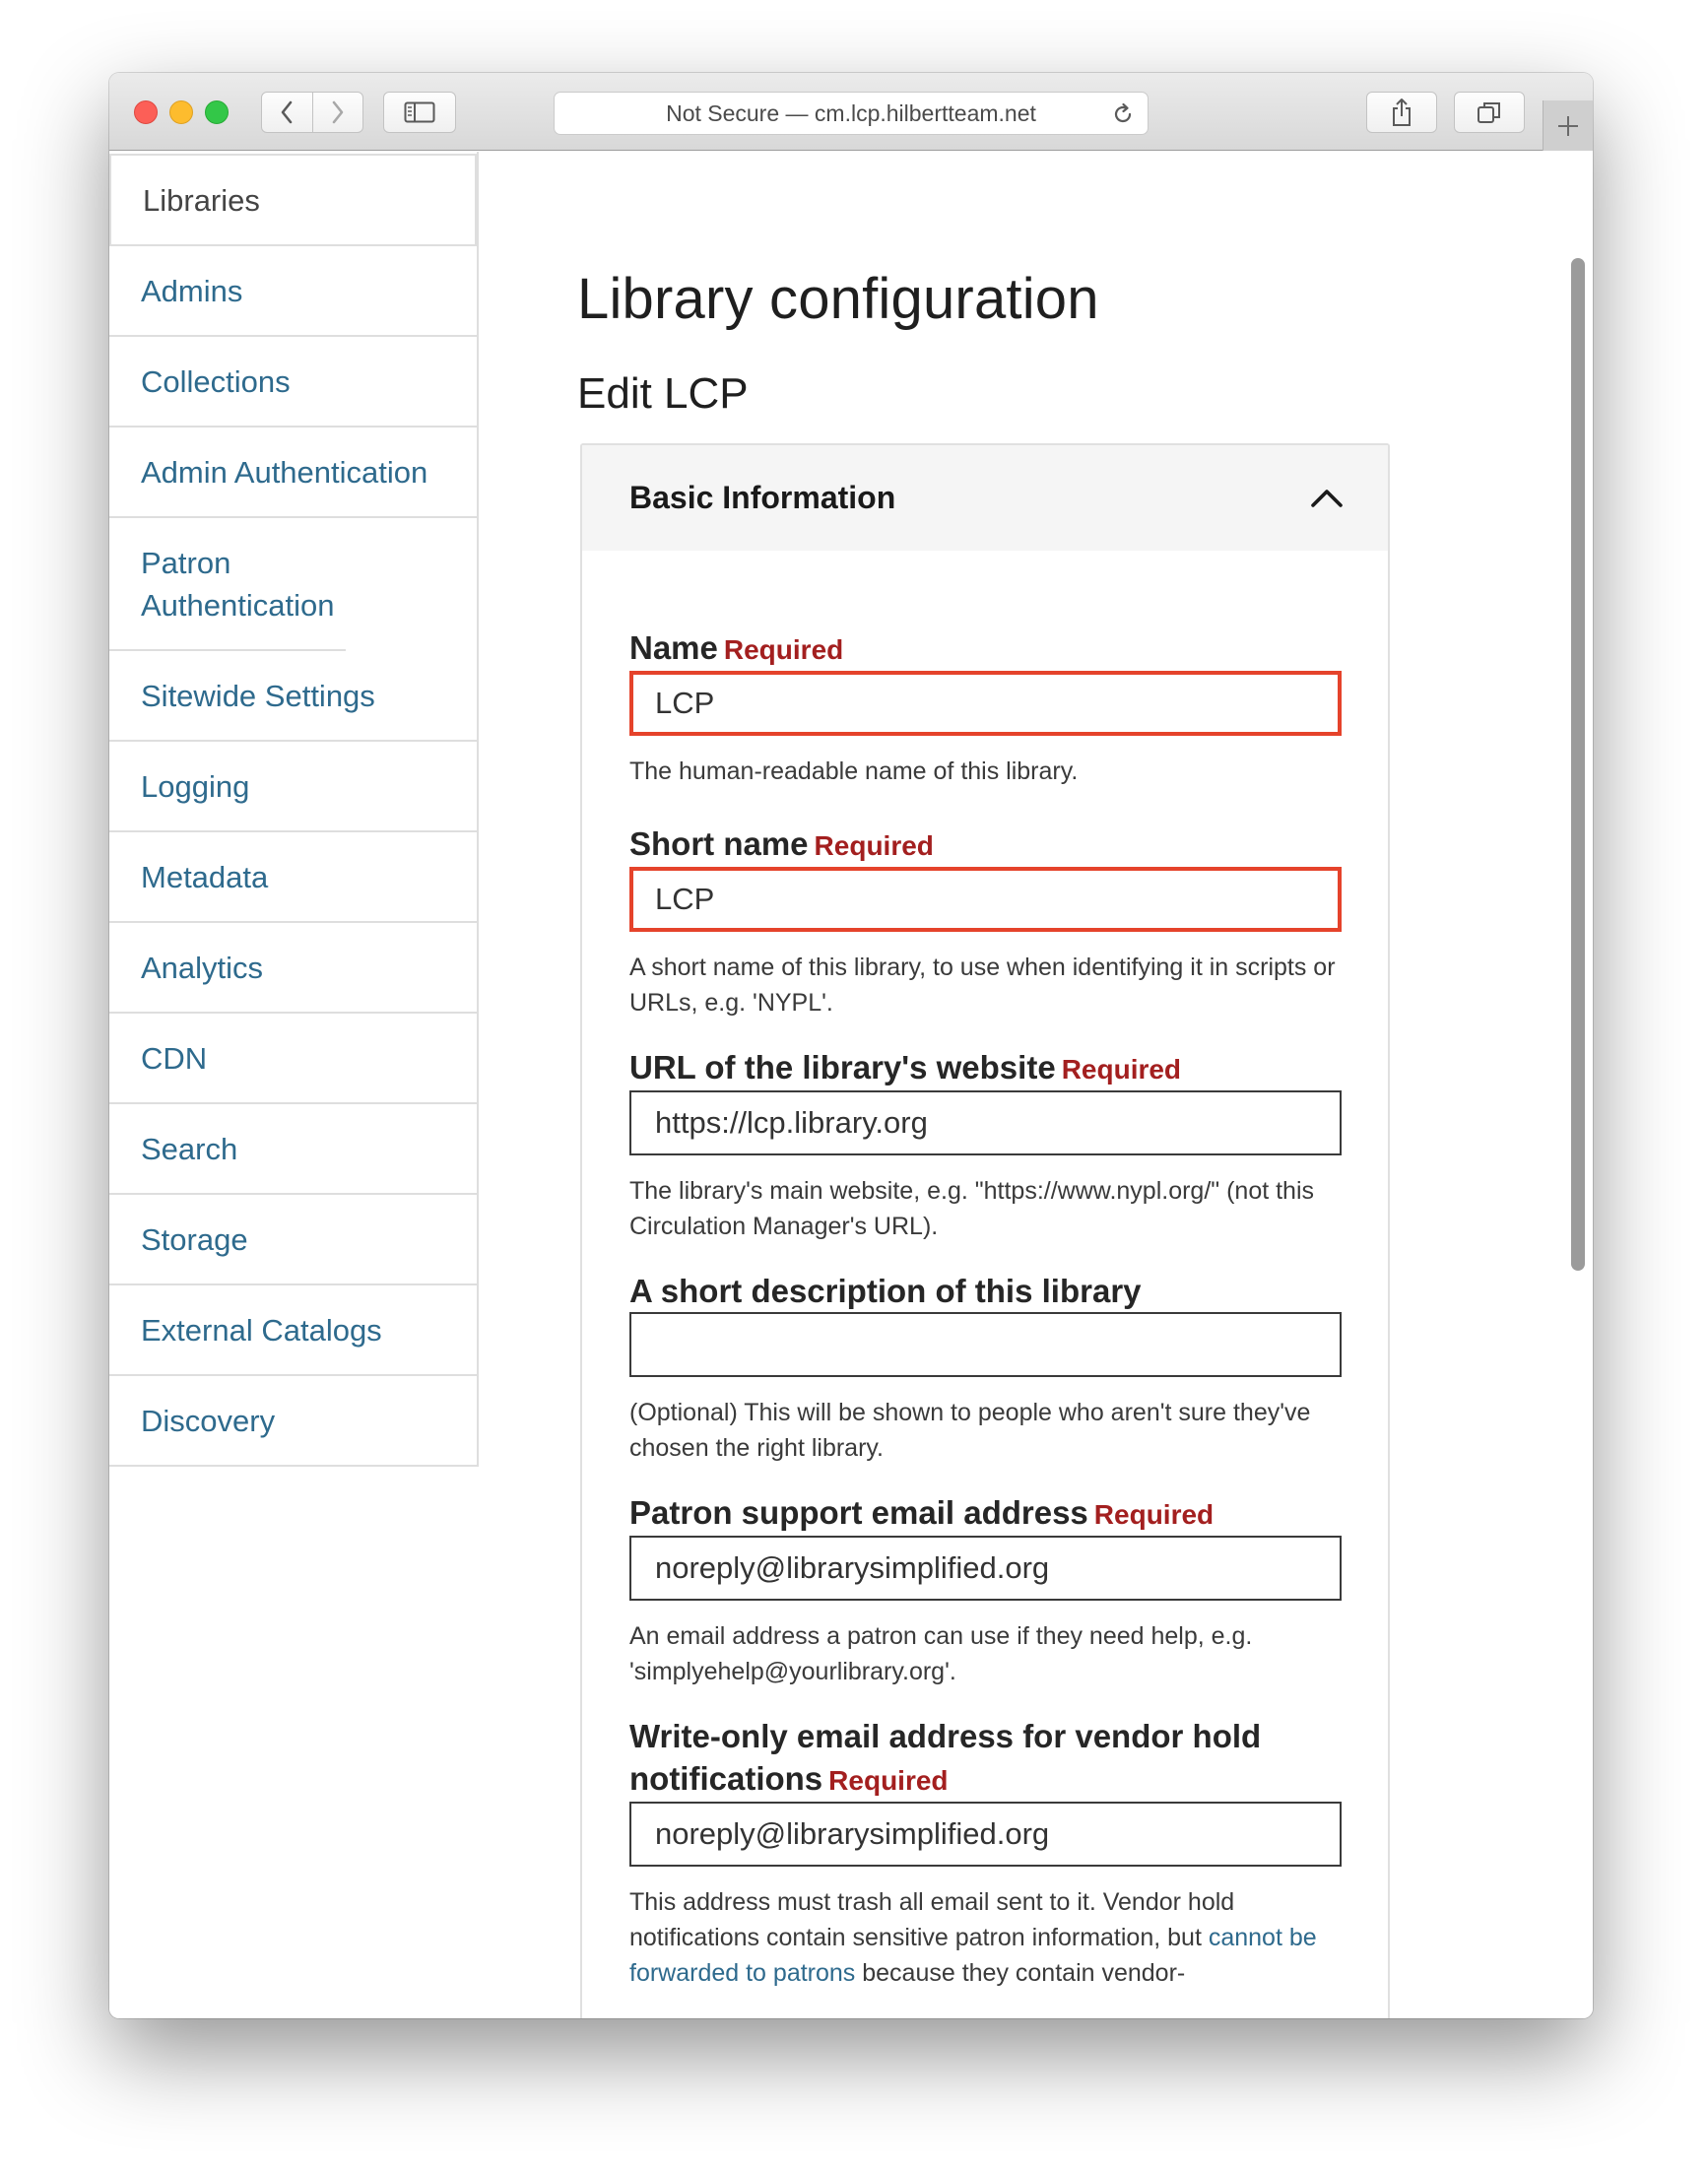 Image resolution: width=1708 pixels, height=2171 pixels. I want to click on page-scrollbar, so click(1578, 764).